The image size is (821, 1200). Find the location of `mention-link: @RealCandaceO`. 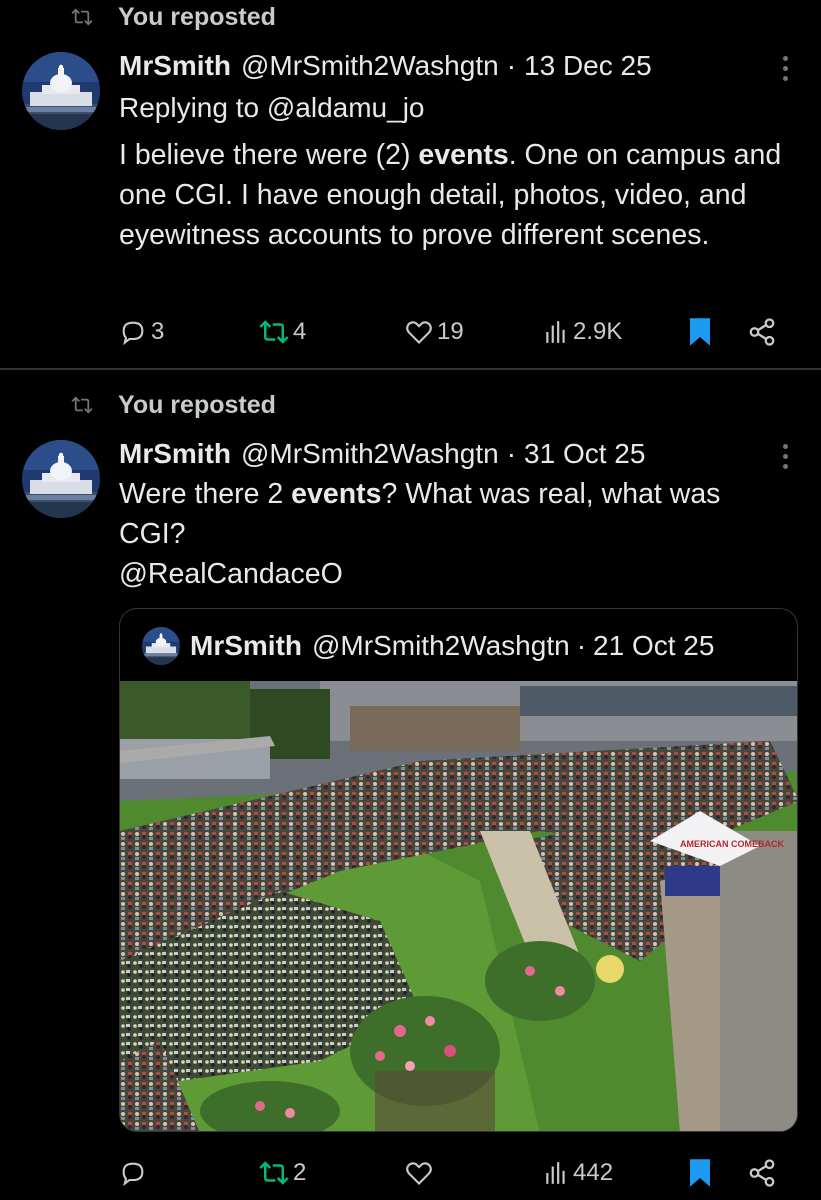

mention-link: @RealCandaceO is located at coordinates (464, 574).